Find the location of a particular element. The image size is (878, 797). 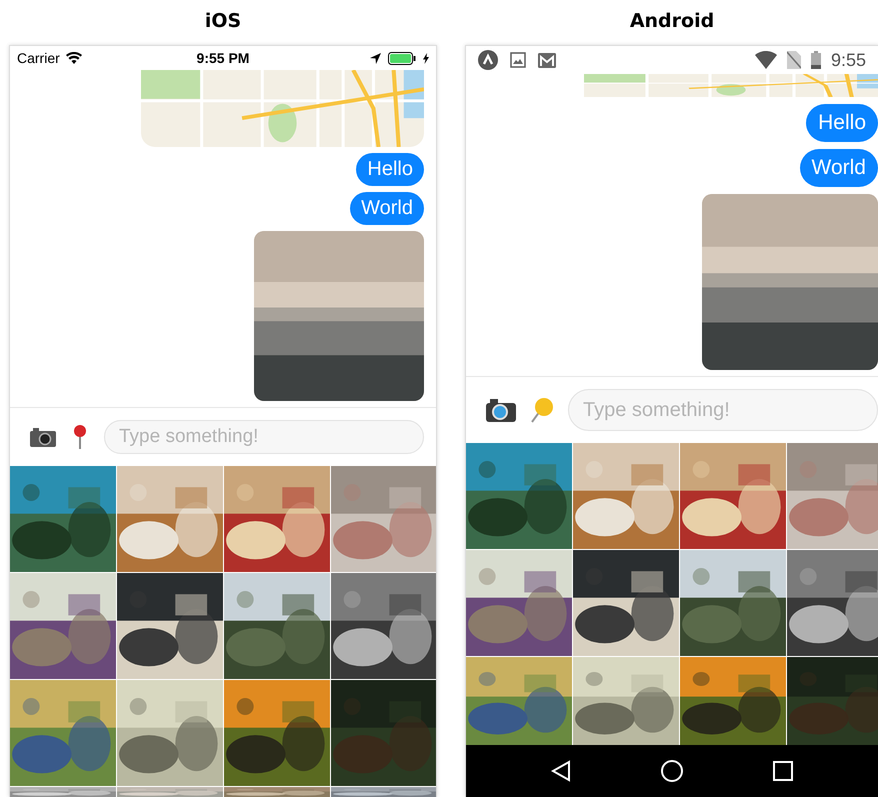

app-notification-icon is located at coordinates (488, 60).